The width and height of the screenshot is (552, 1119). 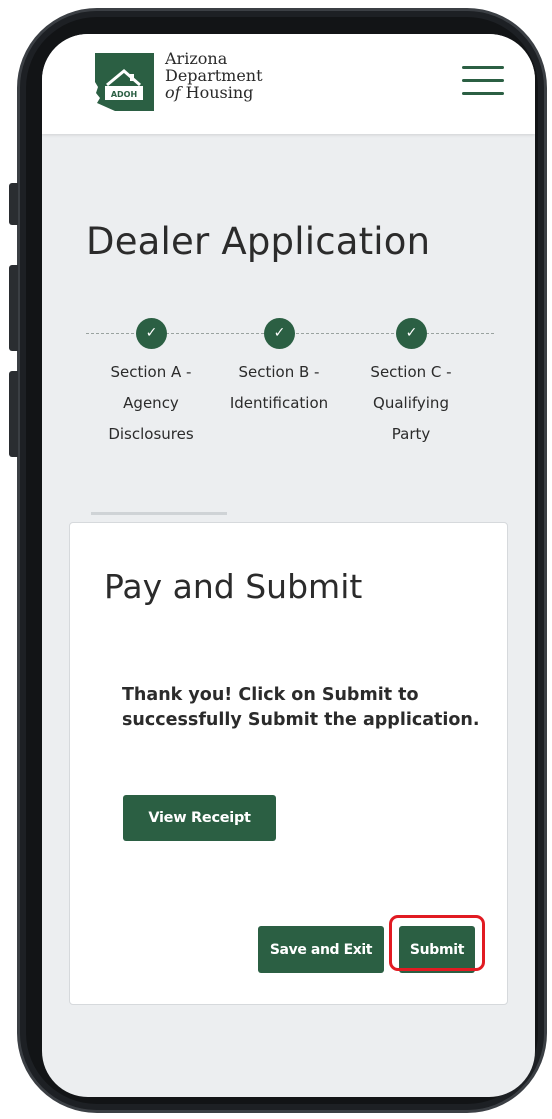 I want to click on logo-abbrev: ADOH, so click(x=124, y=94).